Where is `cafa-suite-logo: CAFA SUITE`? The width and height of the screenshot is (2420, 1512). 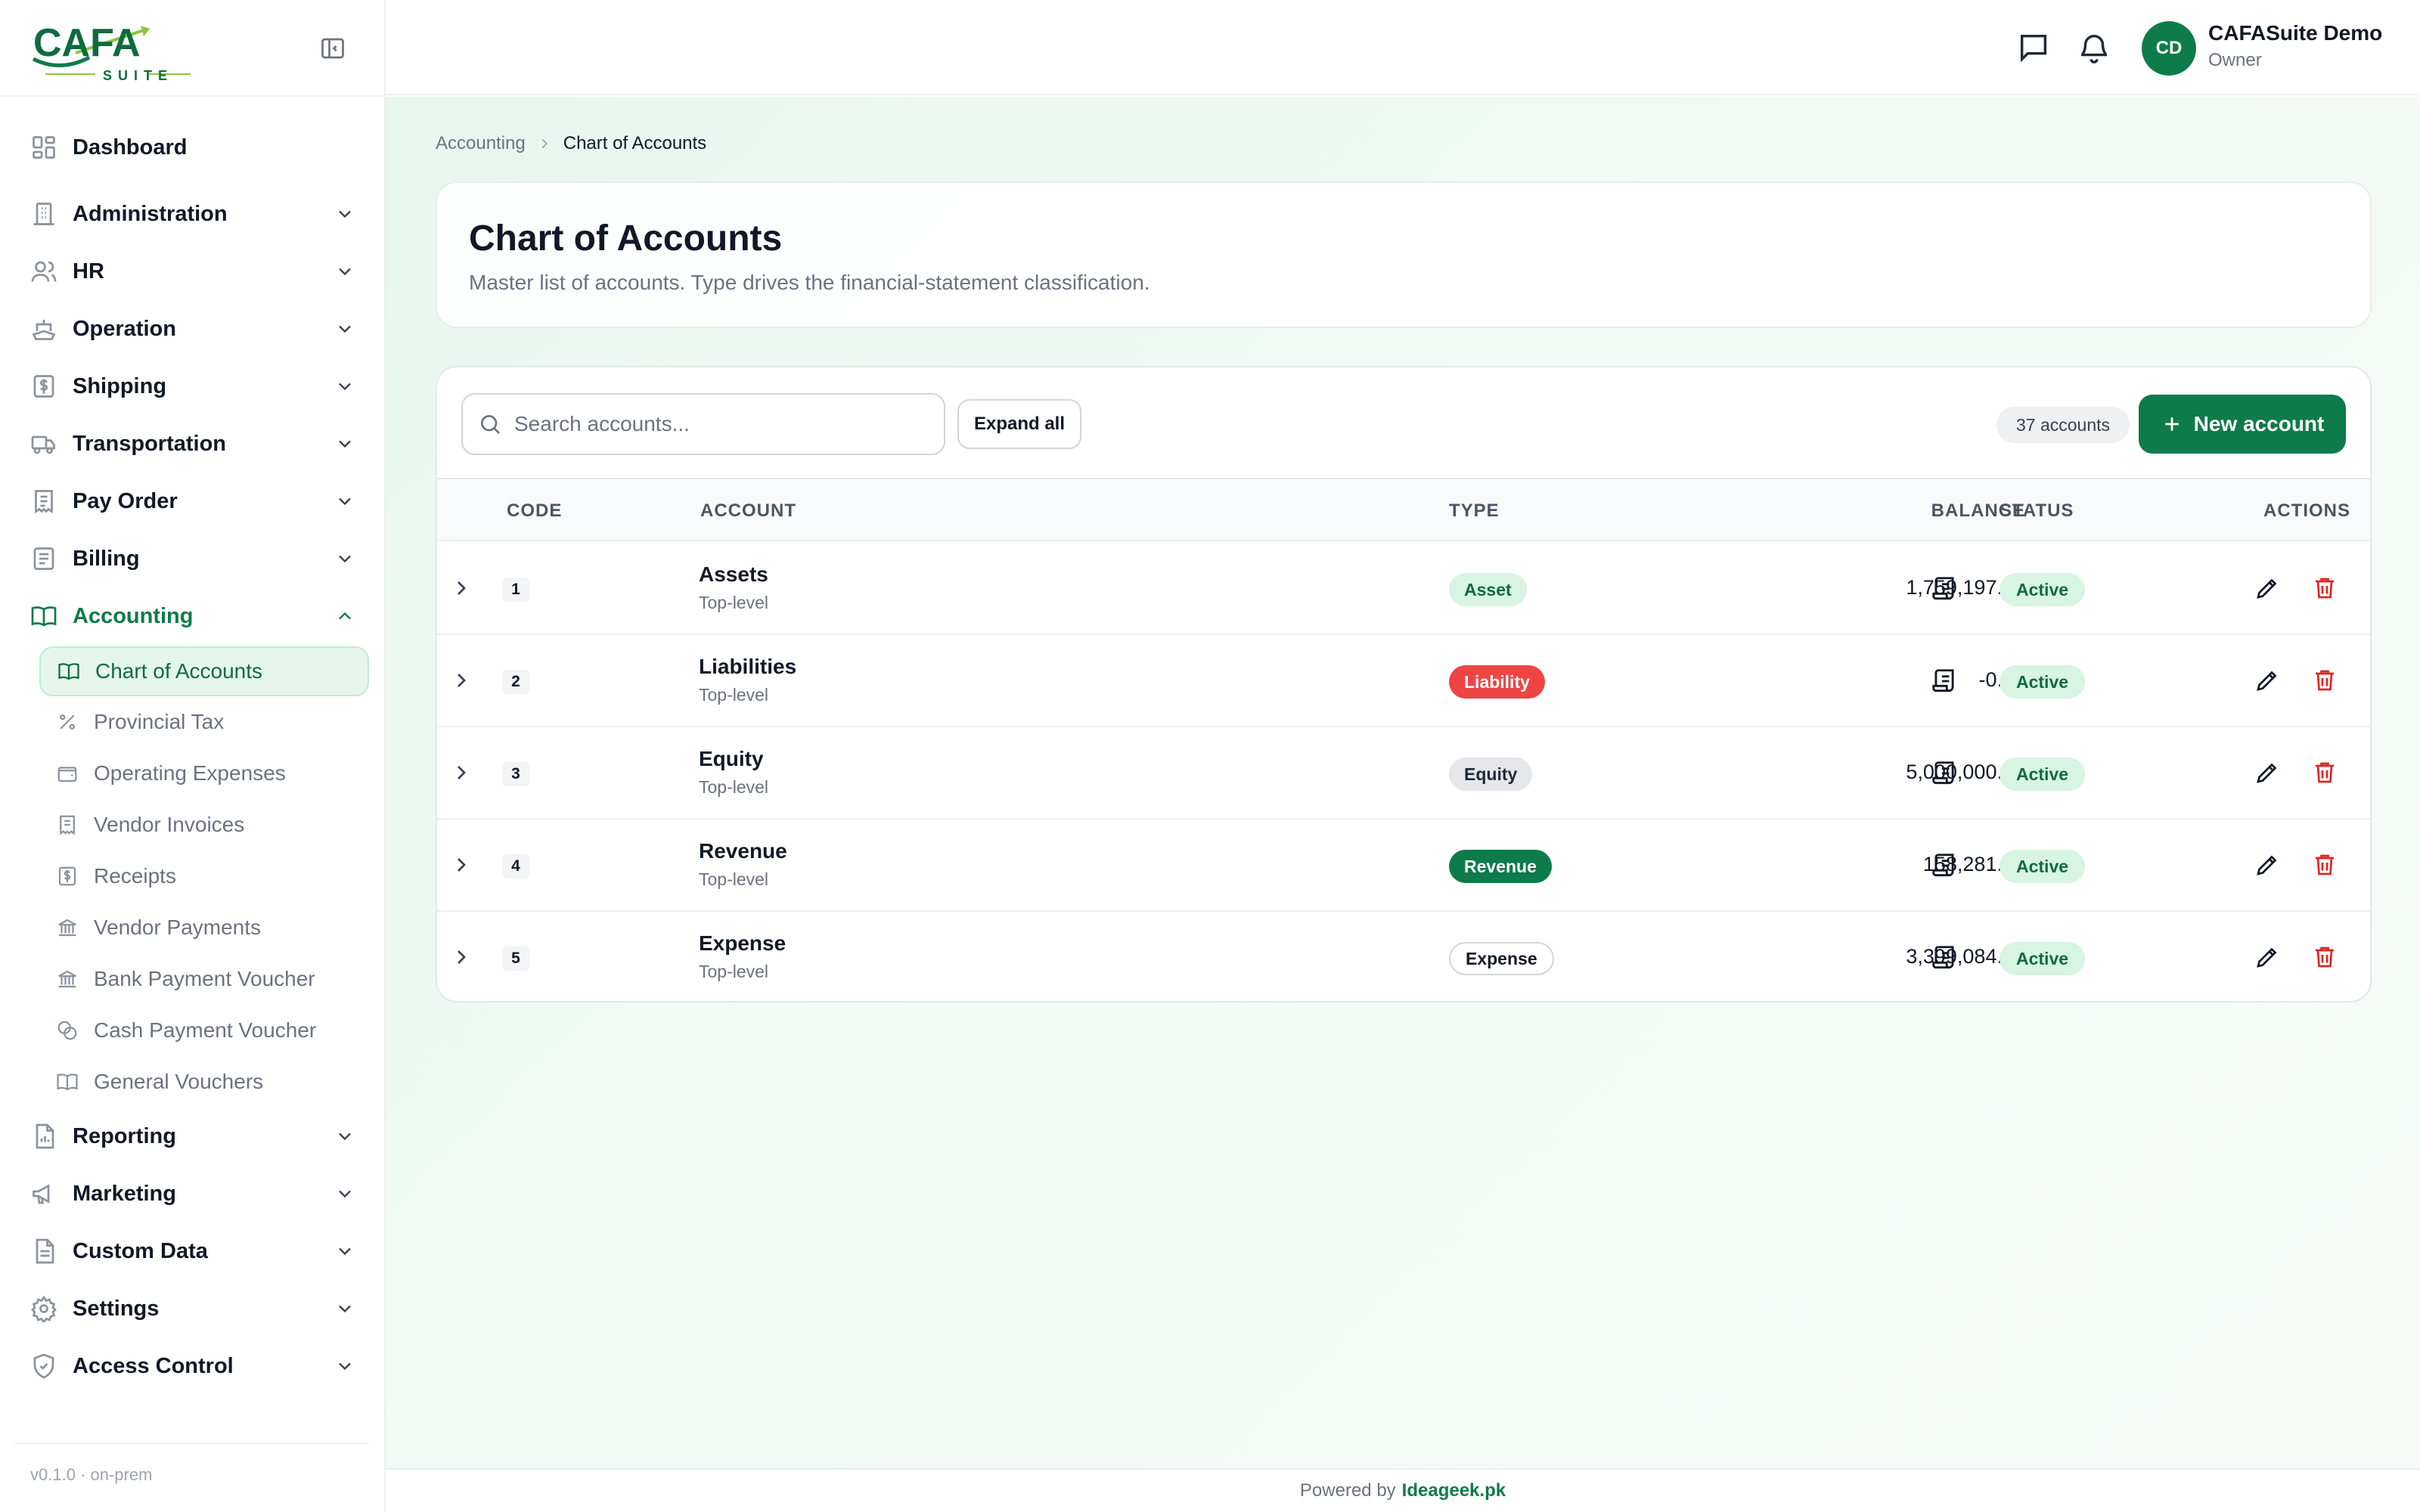 cafa-suite-logo: CAFA SUITE is located at coordinates (117, 49).